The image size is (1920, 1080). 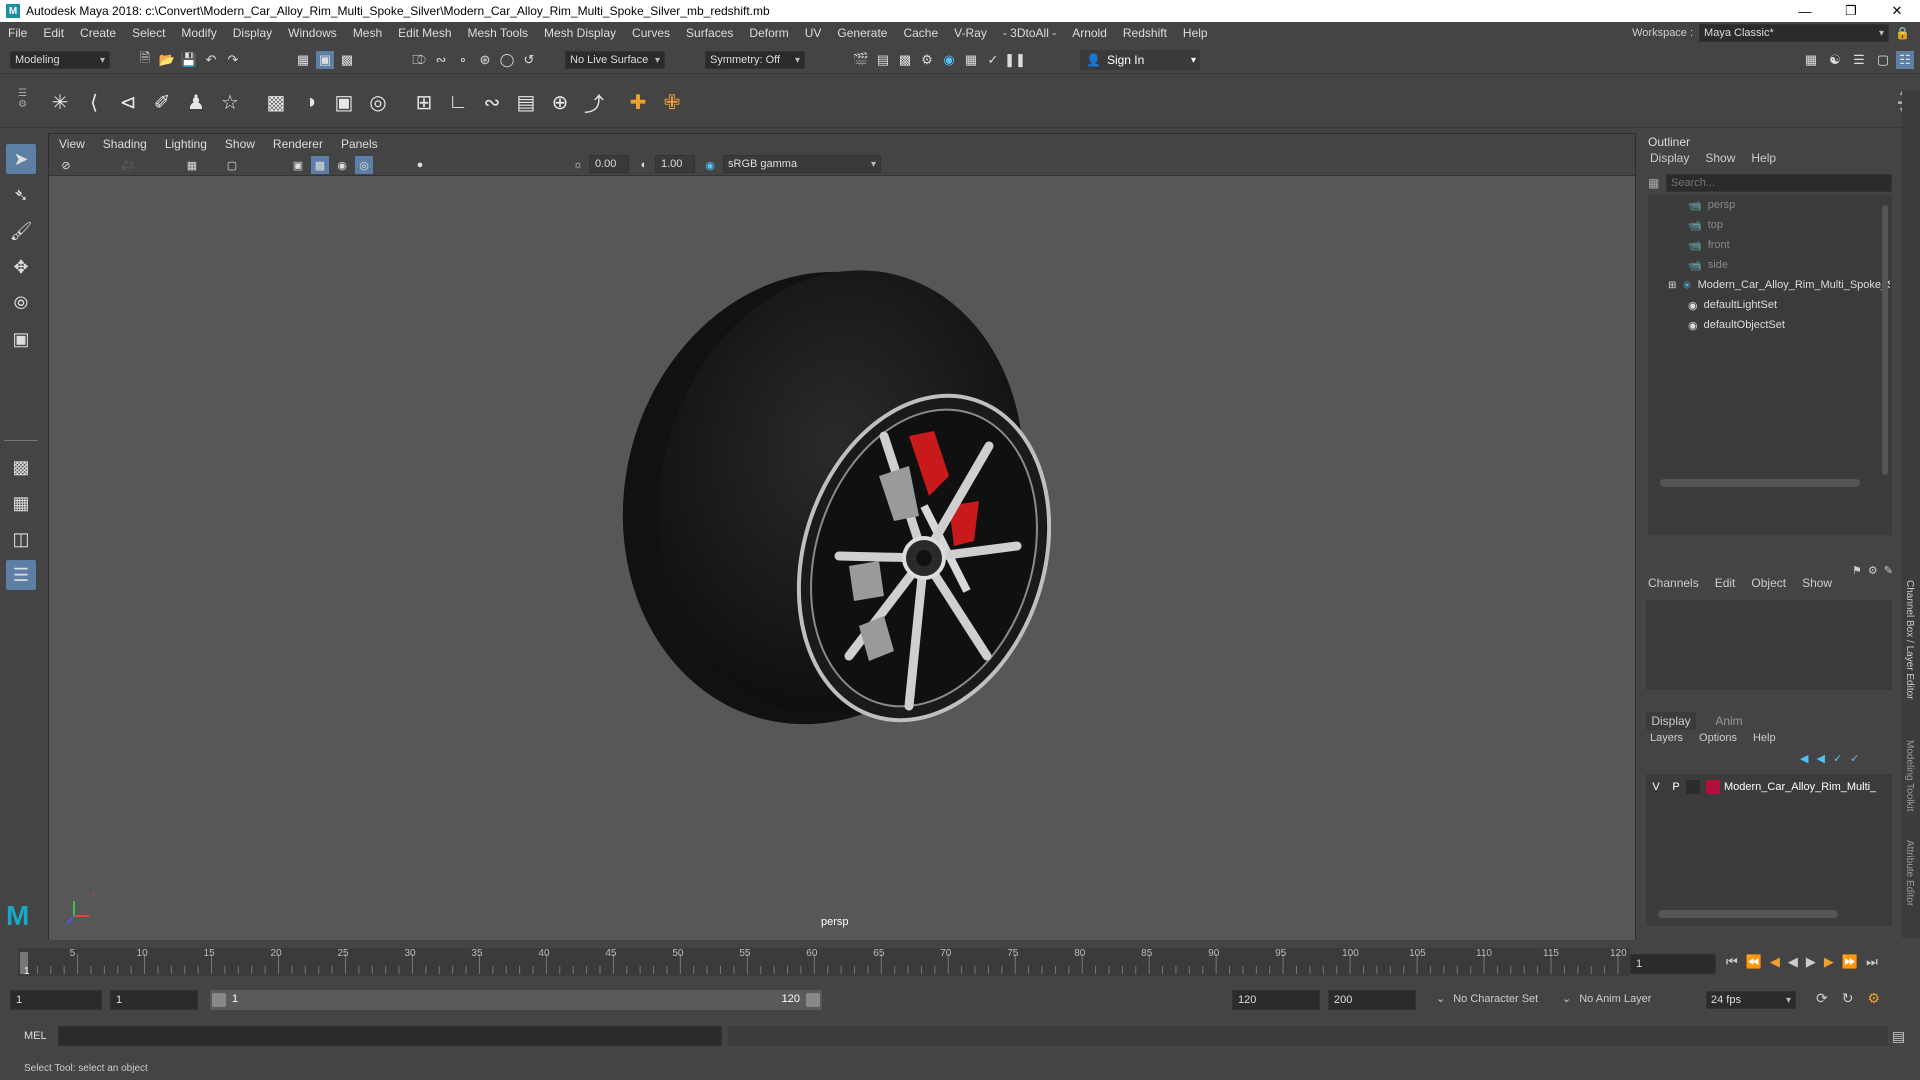 What do you see at coordinates (125, 144) in the screenshot?
I see `vp-menu-shading: Shading` at bounding box center [125, 144].